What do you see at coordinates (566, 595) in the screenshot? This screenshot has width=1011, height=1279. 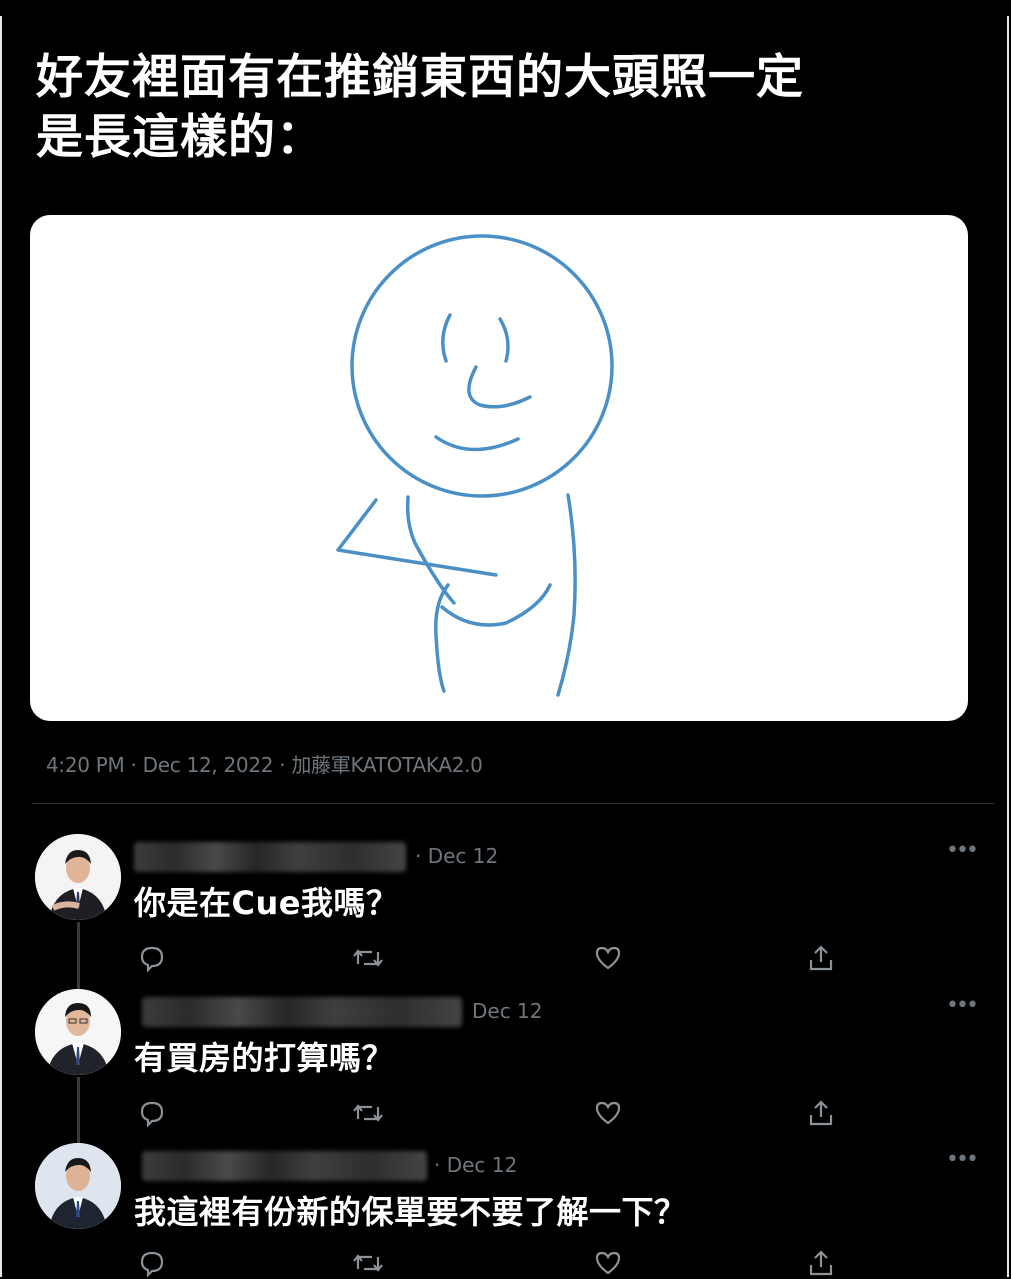 I see `figure-body-right` at bounding box center [566, 595].